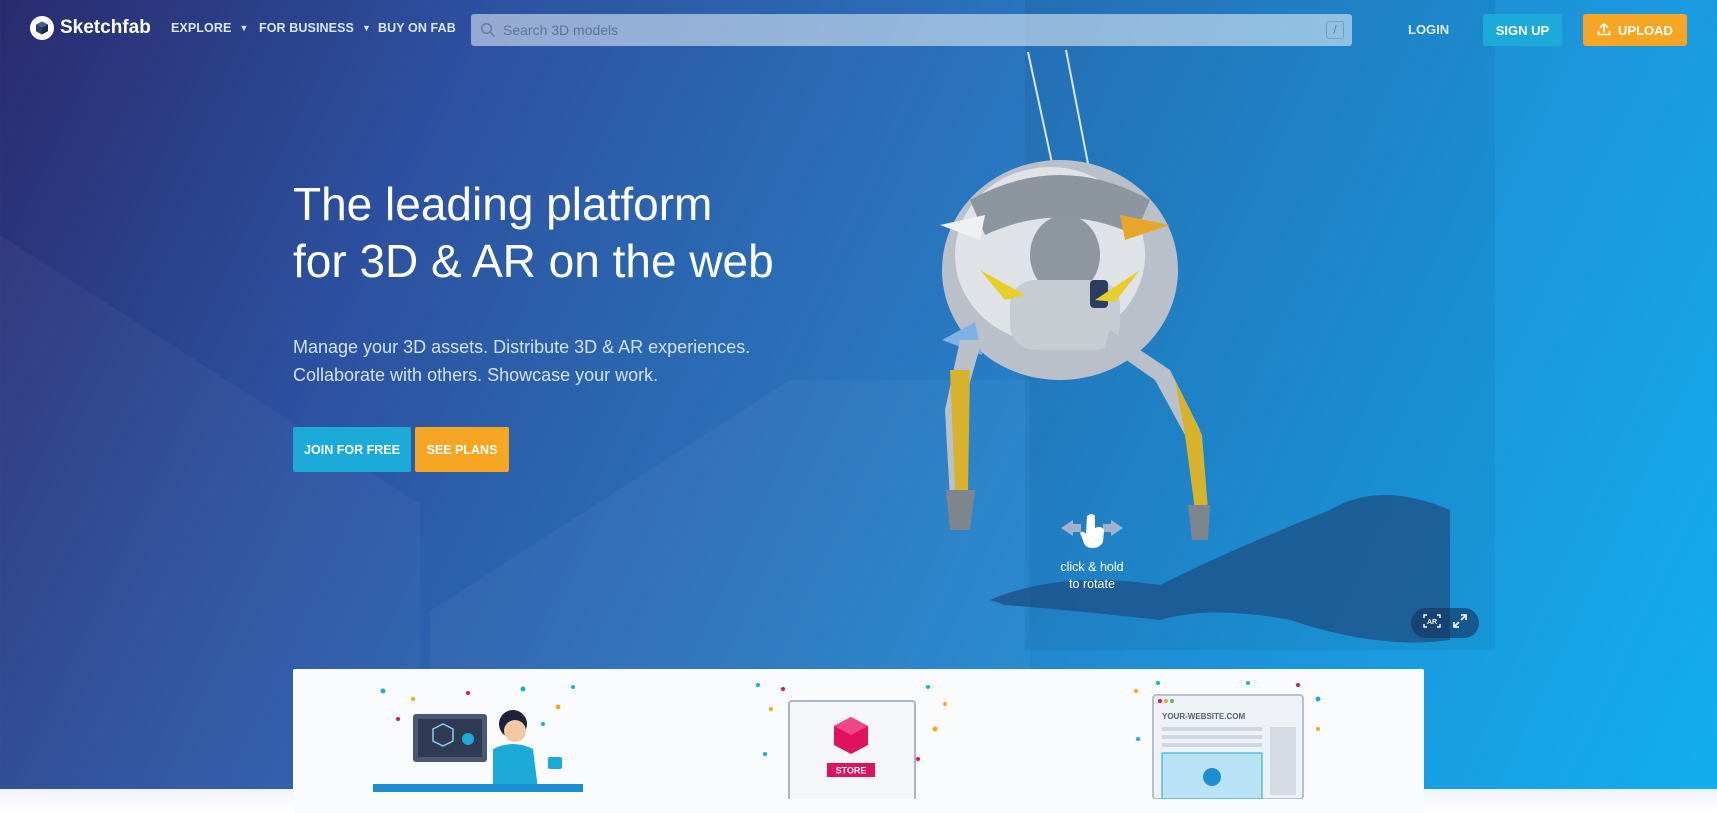 This screenshot has height=813, width=1717. Describe the element at coordinates (1233, 741) in the screenshot. I see `embed-website-illustration: YOUR-WEBSITE.COM` at that location.